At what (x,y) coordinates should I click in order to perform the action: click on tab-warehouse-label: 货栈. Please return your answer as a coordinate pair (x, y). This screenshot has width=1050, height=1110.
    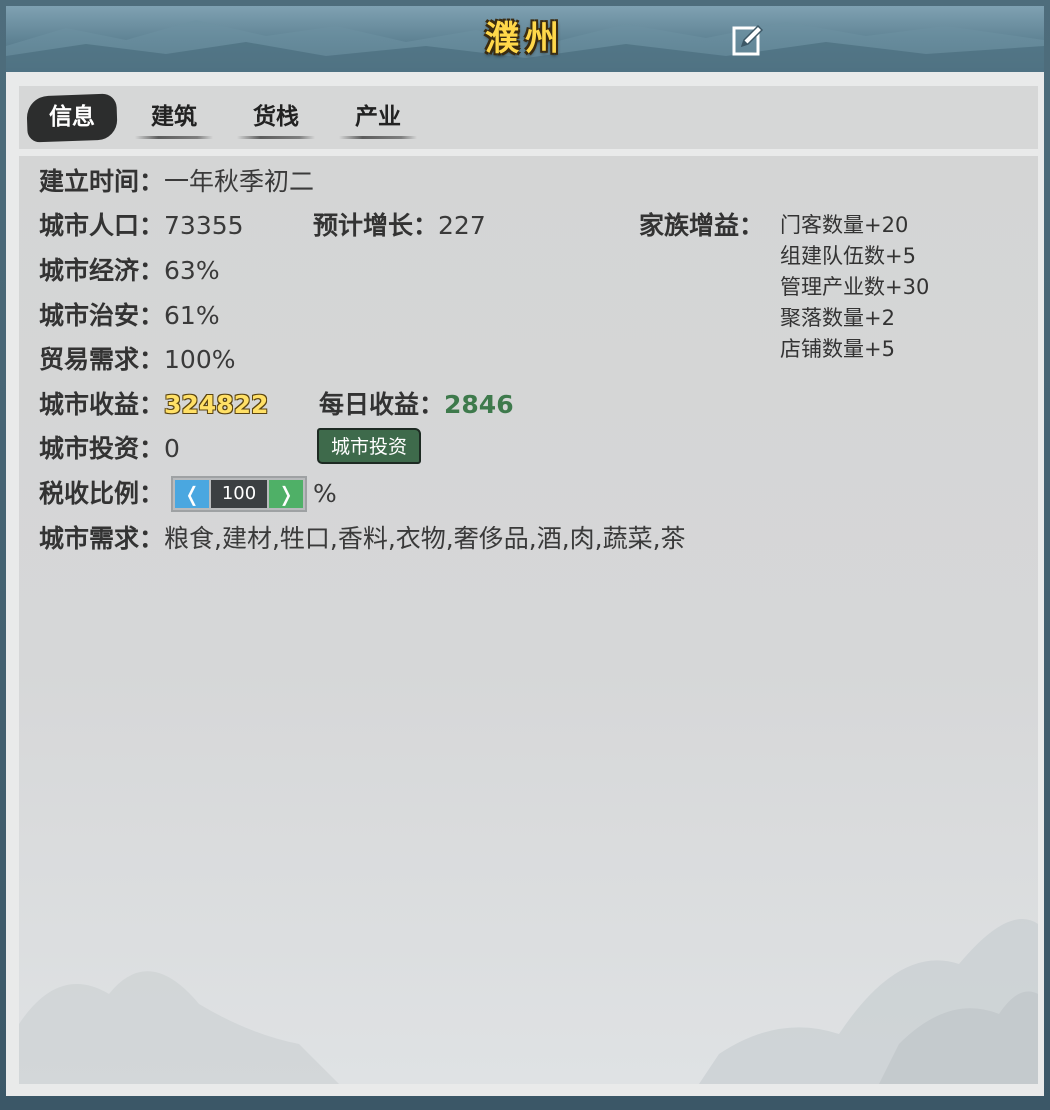
    Looking at the image, I should click on (276, 117).